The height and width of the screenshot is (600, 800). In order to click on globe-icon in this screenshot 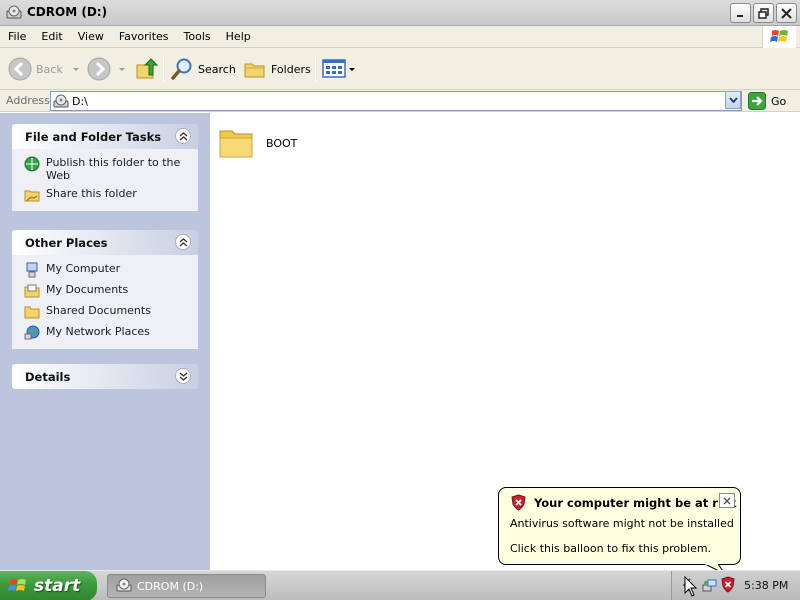, I will do `click(32, 164)`.